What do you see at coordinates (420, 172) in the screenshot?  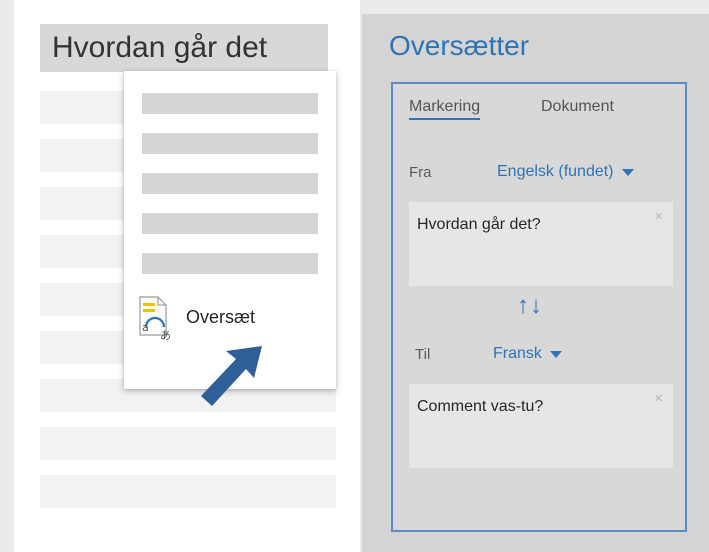 I see `from-label: Fra` at bounding box center [420, 172].